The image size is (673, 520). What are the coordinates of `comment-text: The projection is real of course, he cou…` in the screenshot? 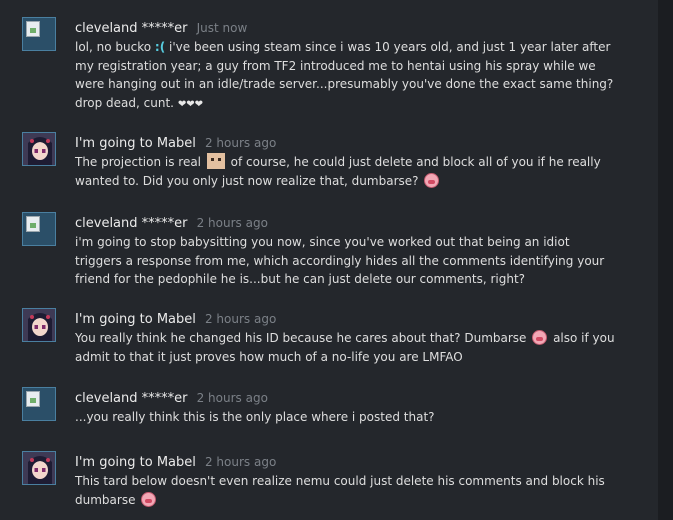 It's located at (338, 170).